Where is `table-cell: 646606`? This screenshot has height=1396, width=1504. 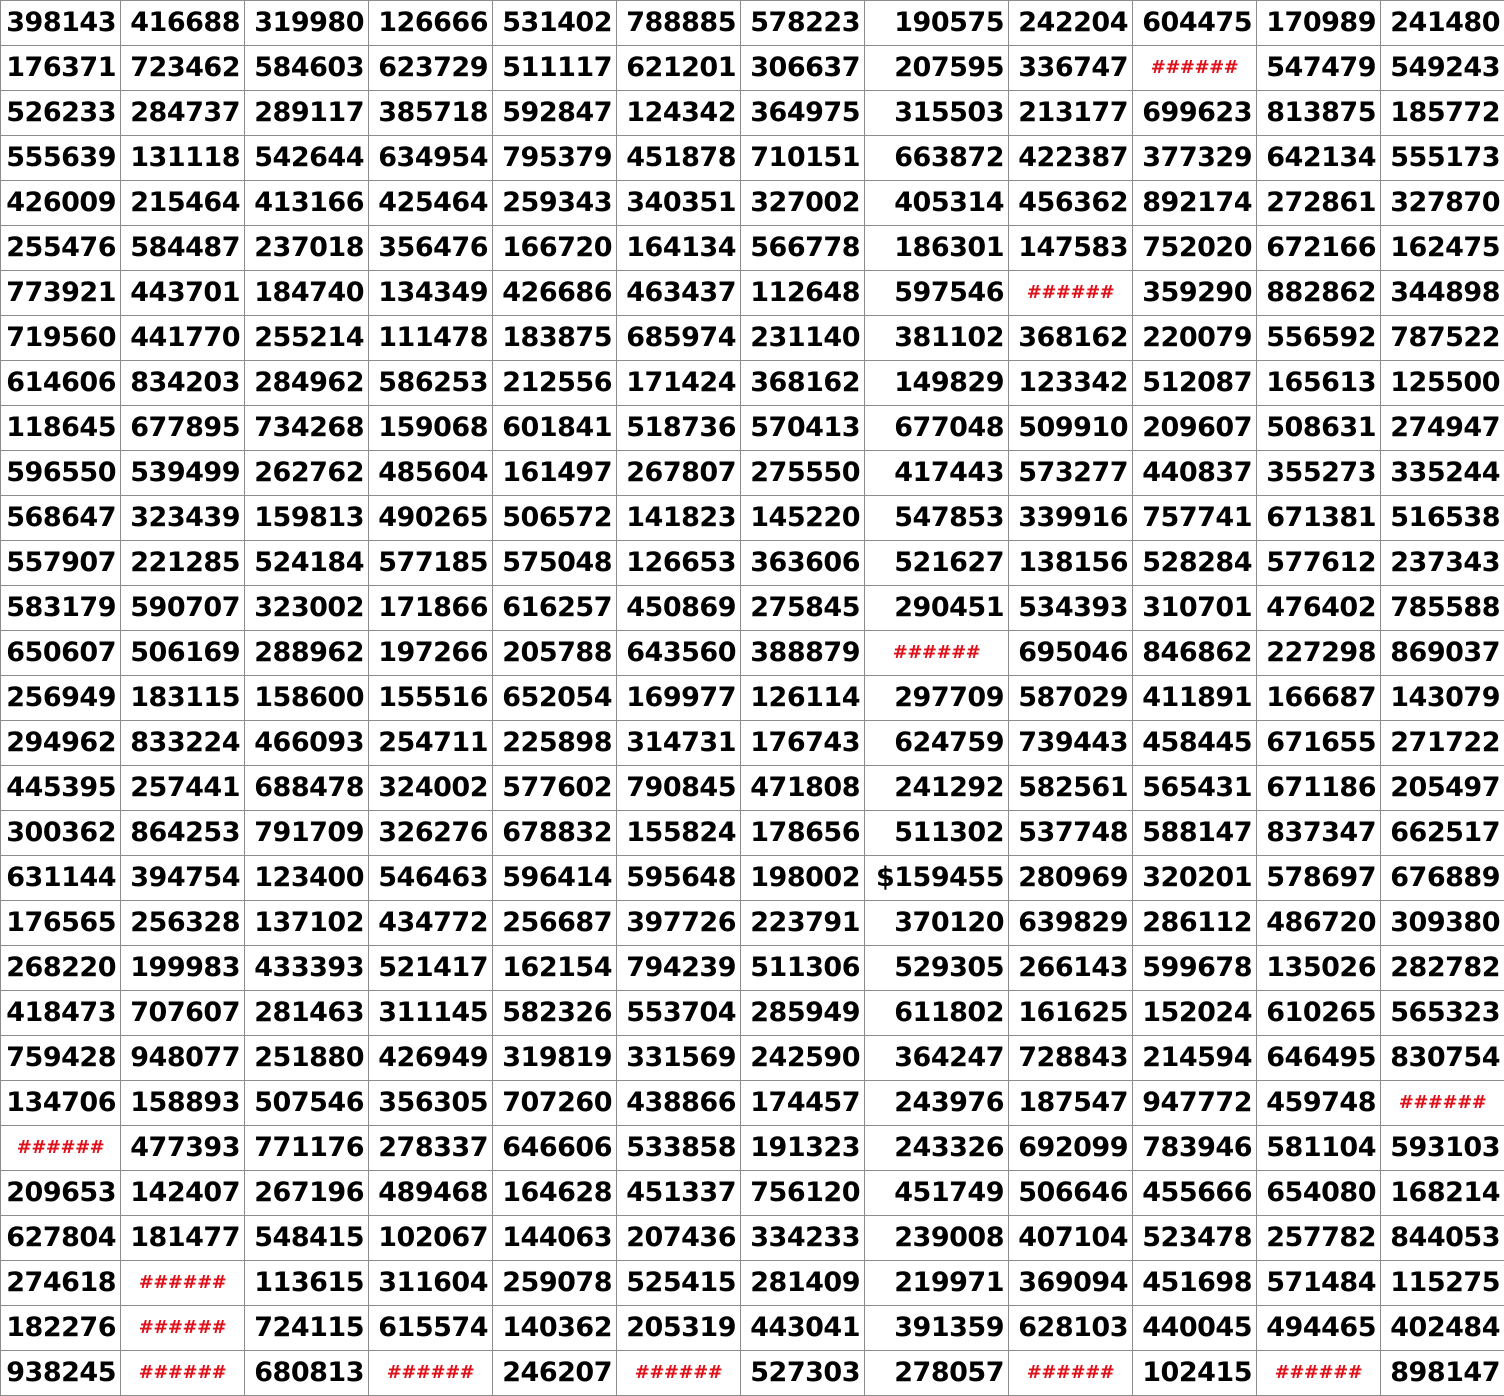 table-cell: 646606 is located at coordinates (555, 1148).